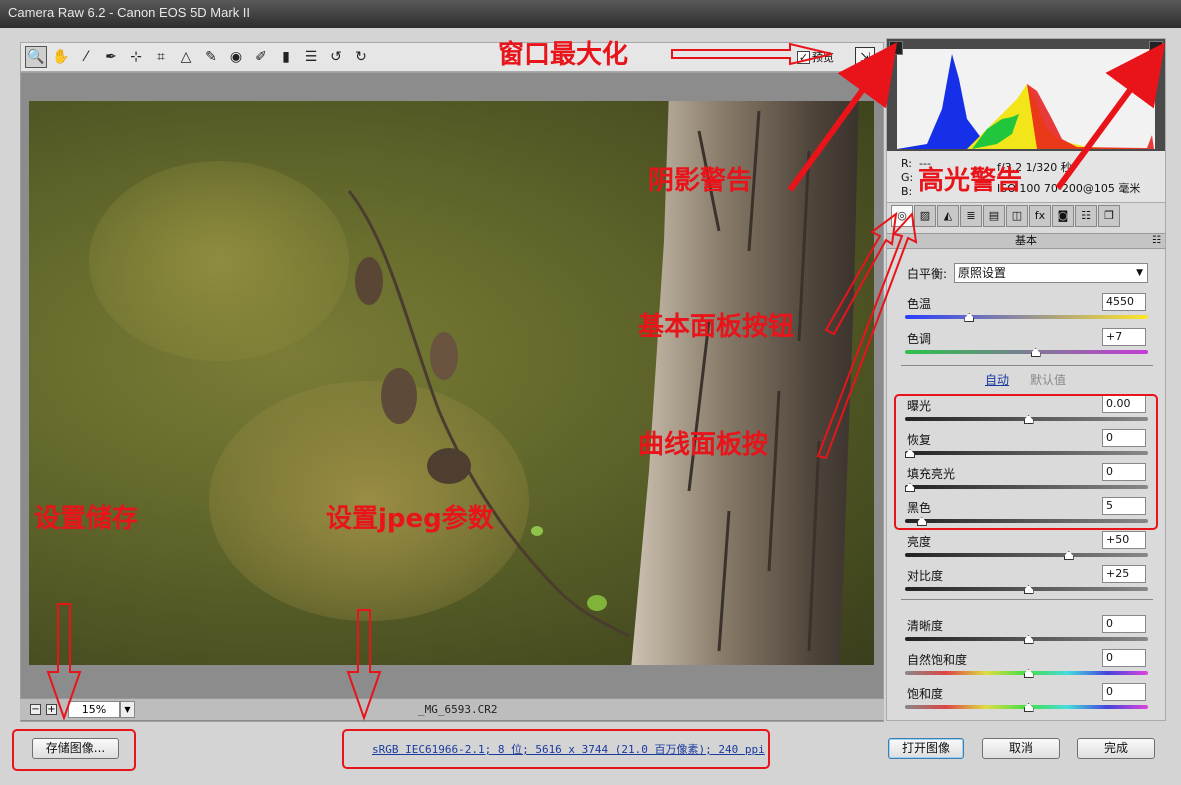  I want to click on status-bar: − + 15% ▼ _MG_6593.CR2, so click(452, 709).